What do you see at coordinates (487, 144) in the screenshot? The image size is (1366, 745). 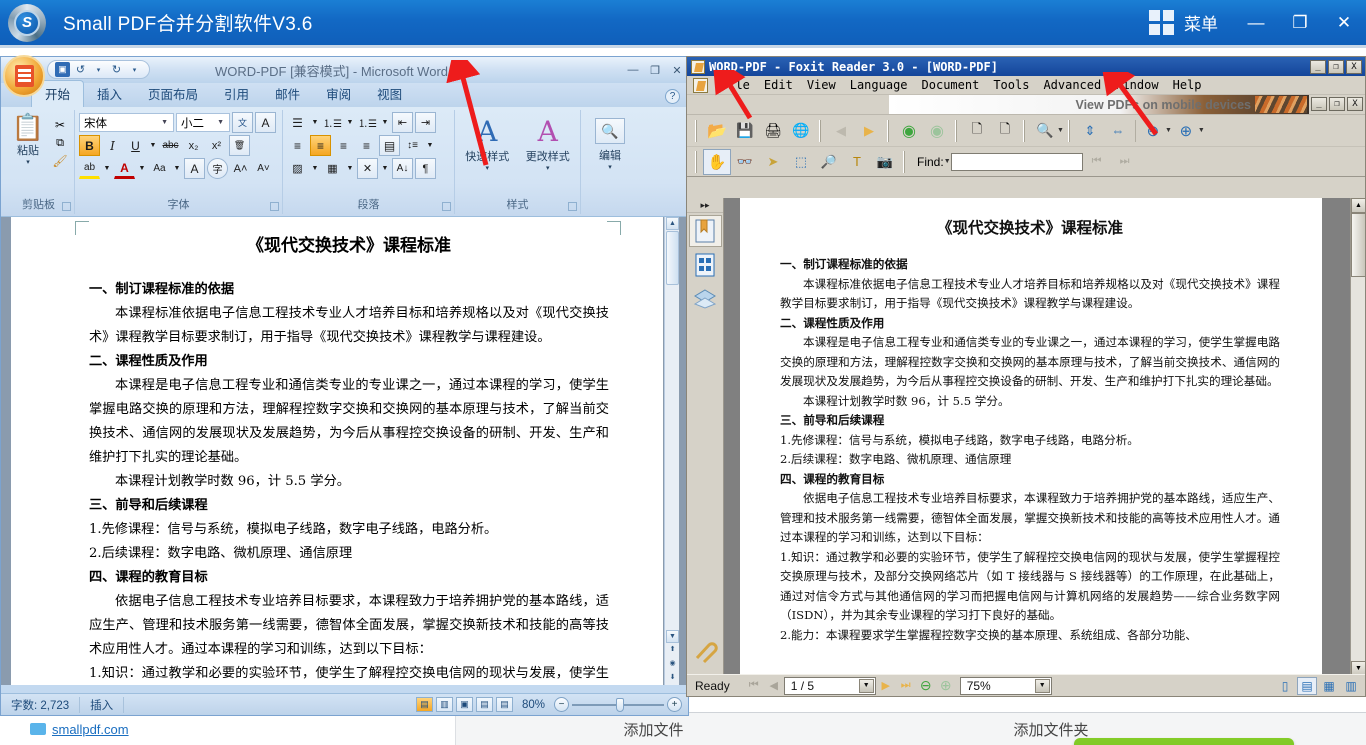 I see `quick-styles-button: A 快速样式 ▾` at bounding box center [487, 144].